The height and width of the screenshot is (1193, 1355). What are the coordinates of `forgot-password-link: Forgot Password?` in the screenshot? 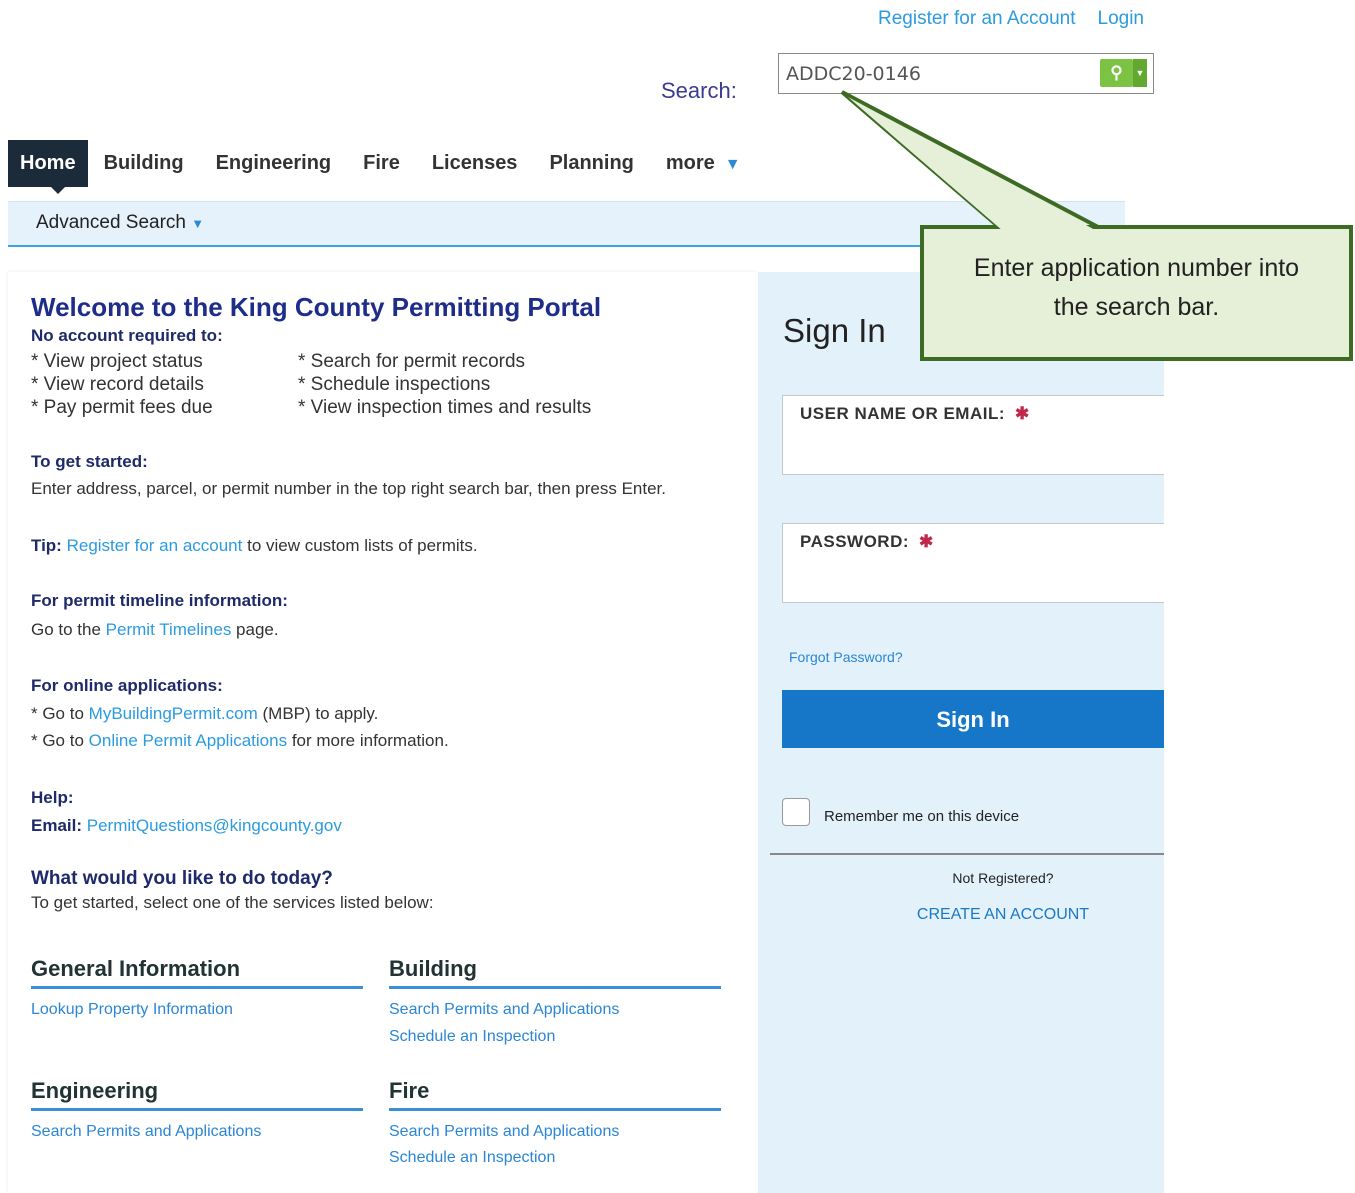 It's located at (846, 657).